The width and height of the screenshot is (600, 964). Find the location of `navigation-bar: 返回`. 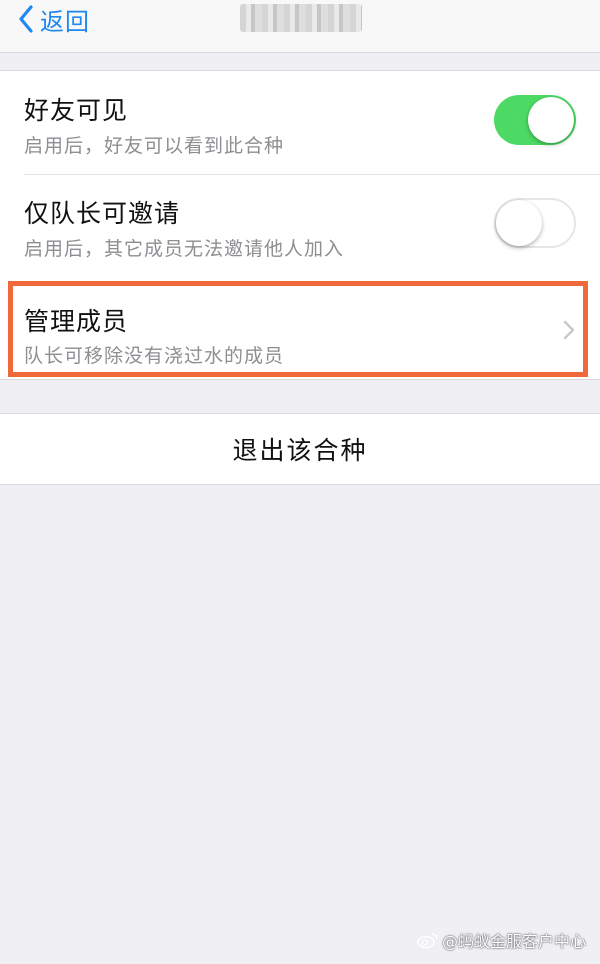

navigation-bar: 返回 is located at coordinates (300, 26).